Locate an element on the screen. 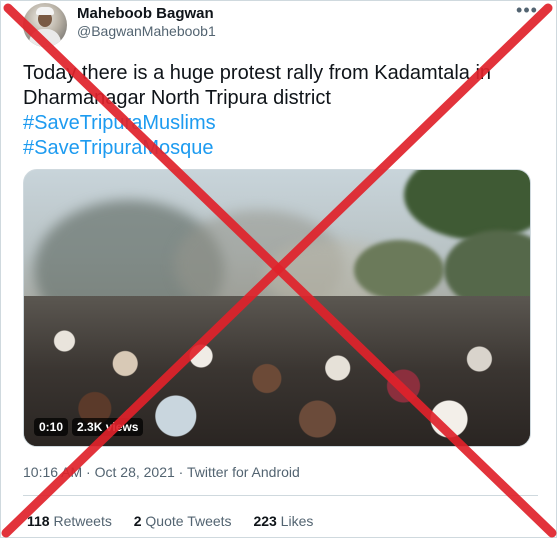 The width and height of the screenshot is (557, 538). avatar-cap-shape is located at coordinates (45, 11).